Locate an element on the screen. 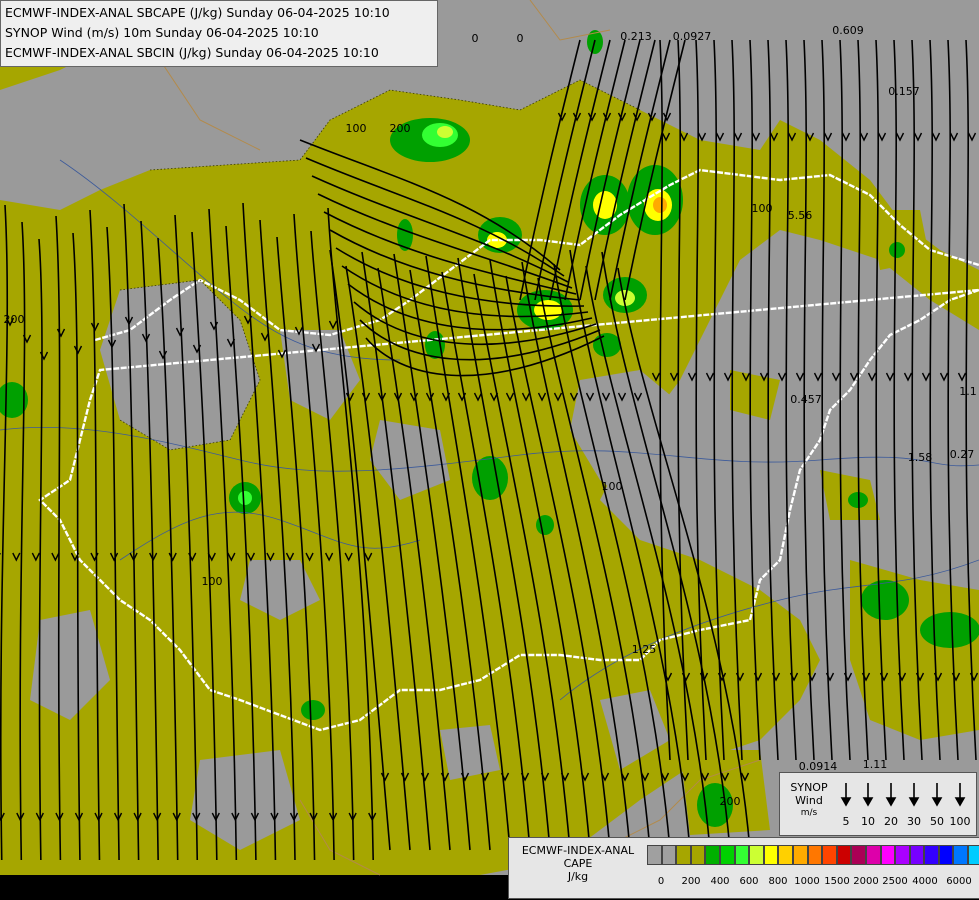 The width and height of the screenshot is (979, 900). cape-tick-label: 2500 is located at coordinates (895, 881).